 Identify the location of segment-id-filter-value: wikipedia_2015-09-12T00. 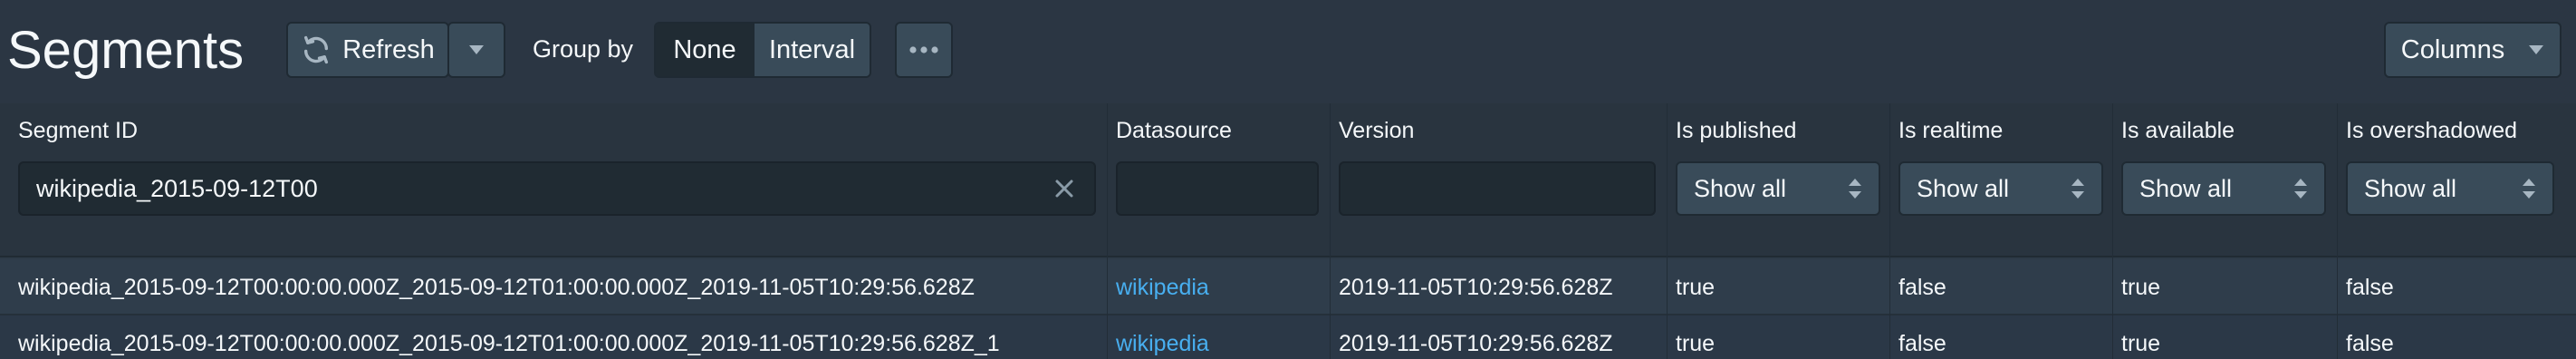
(177, 188).